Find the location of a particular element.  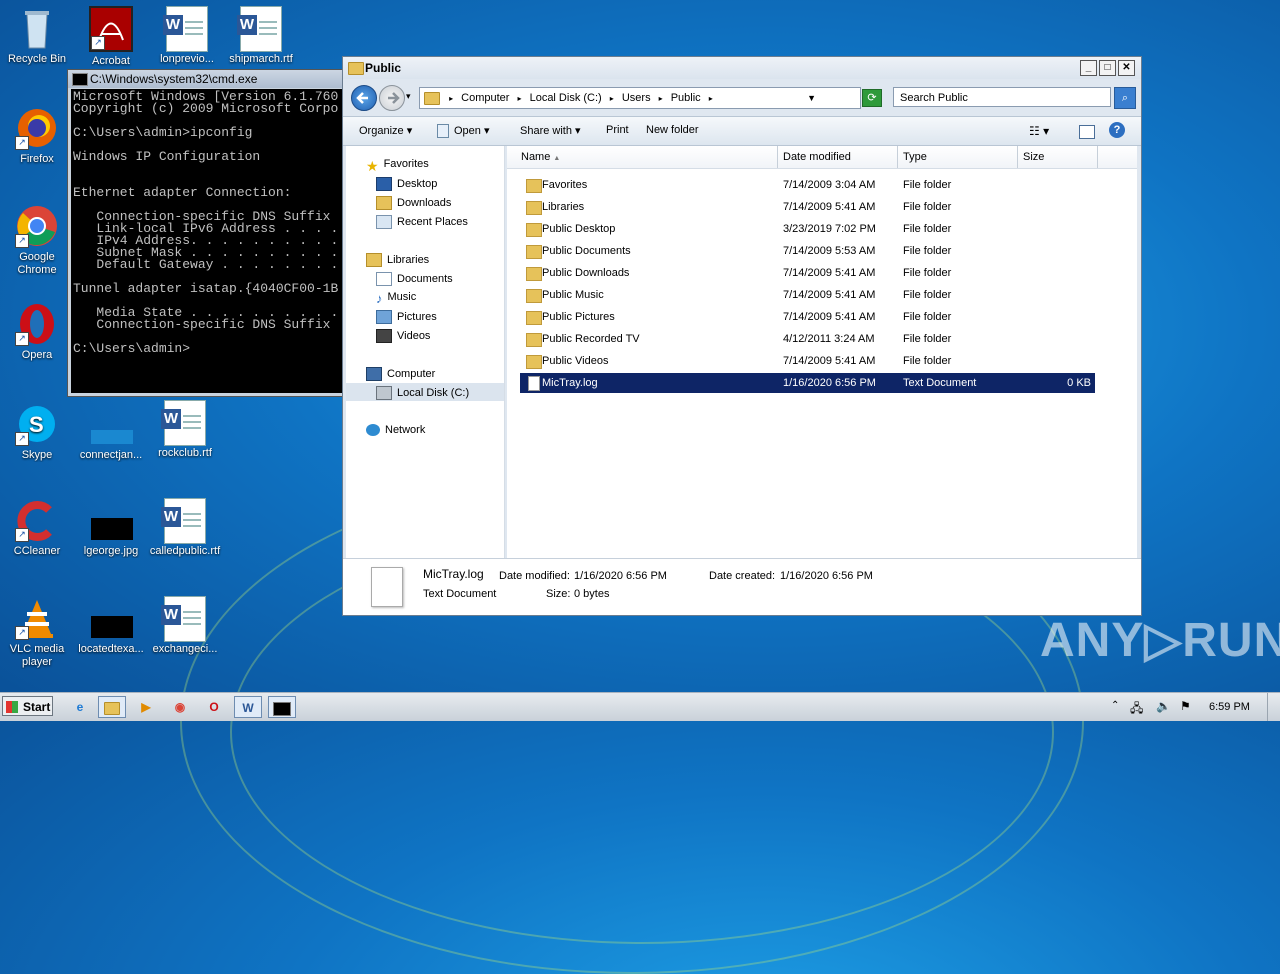

word-document-icon: W is located at coordinates (184, 521).